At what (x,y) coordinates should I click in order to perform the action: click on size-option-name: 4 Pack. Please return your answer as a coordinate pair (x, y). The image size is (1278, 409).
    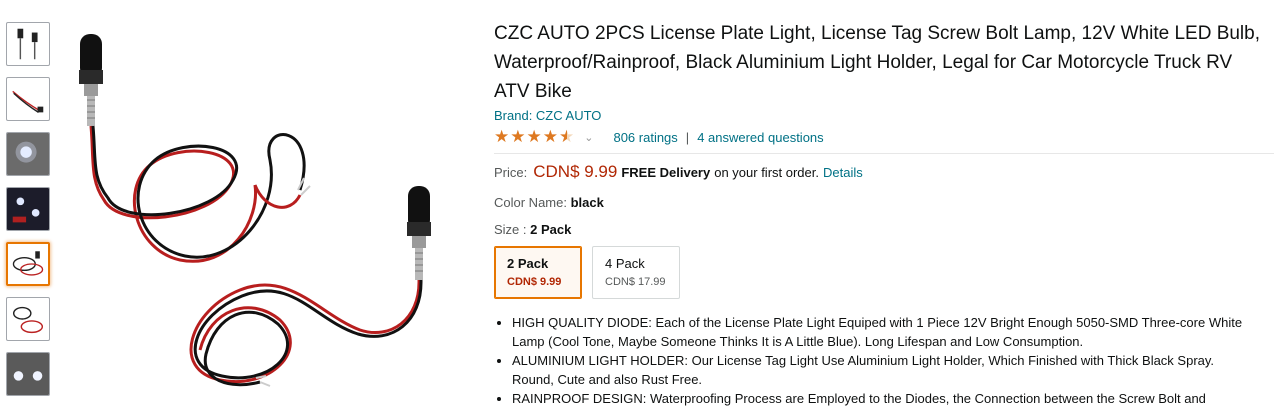
    Looking at the image, I should click on (625, 263).